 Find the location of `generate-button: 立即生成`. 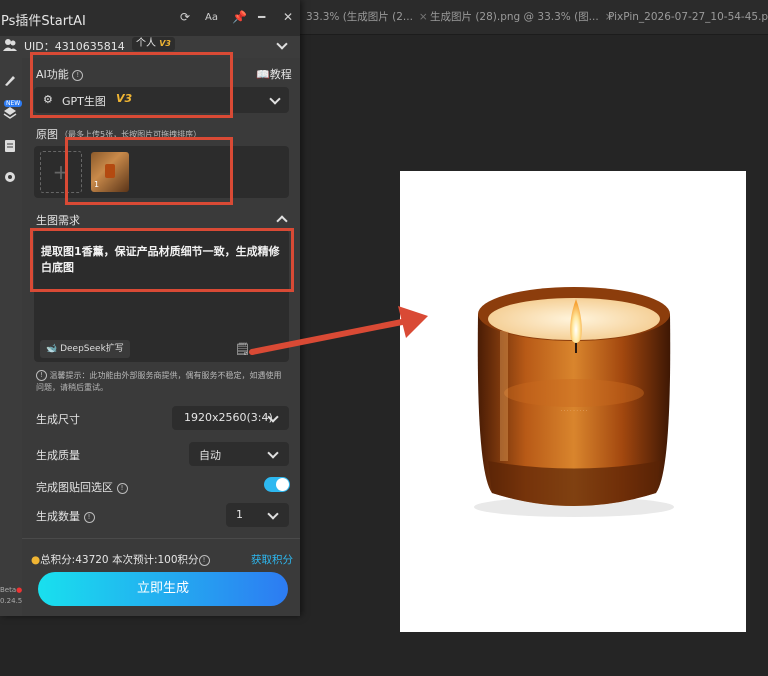

generate-button: 立即生成 is located at coordinates (163, 589).